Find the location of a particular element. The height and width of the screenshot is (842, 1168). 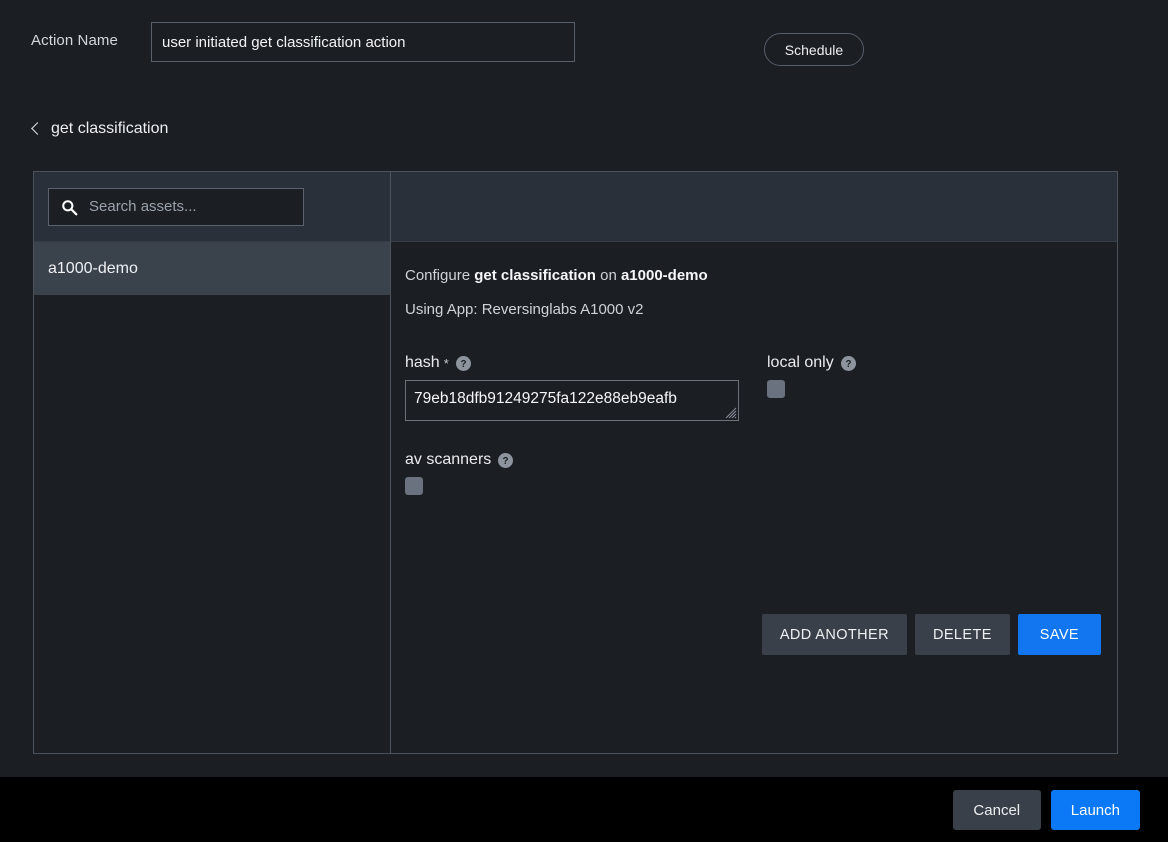

local-only-checkbox is located at coordinates (776, 389).